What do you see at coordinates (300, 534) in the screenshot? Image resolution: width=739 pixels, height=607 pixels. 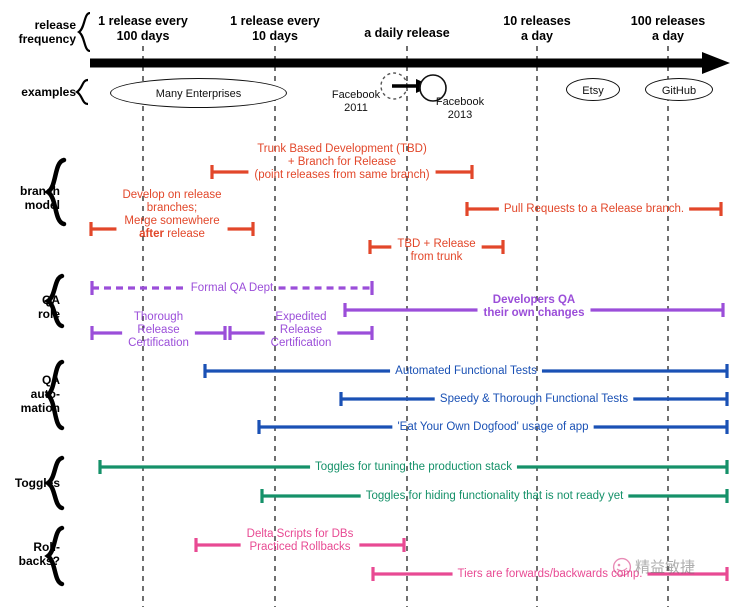 I see `range-bar-label-line: Delta Scripts for DBs` at bounding box center [300, 534].